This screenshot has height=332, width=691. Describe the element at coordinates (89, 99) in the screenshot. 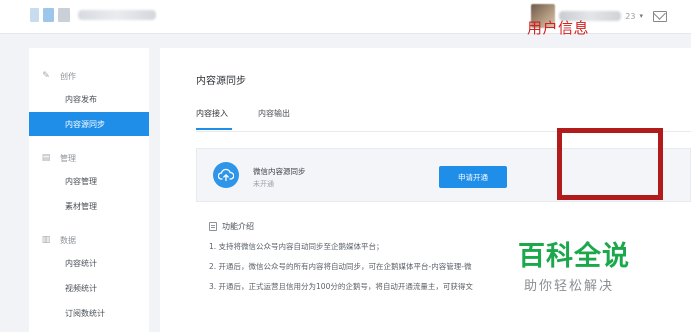

I see `sidebar-item-content-publish: 内容发布` at that location.